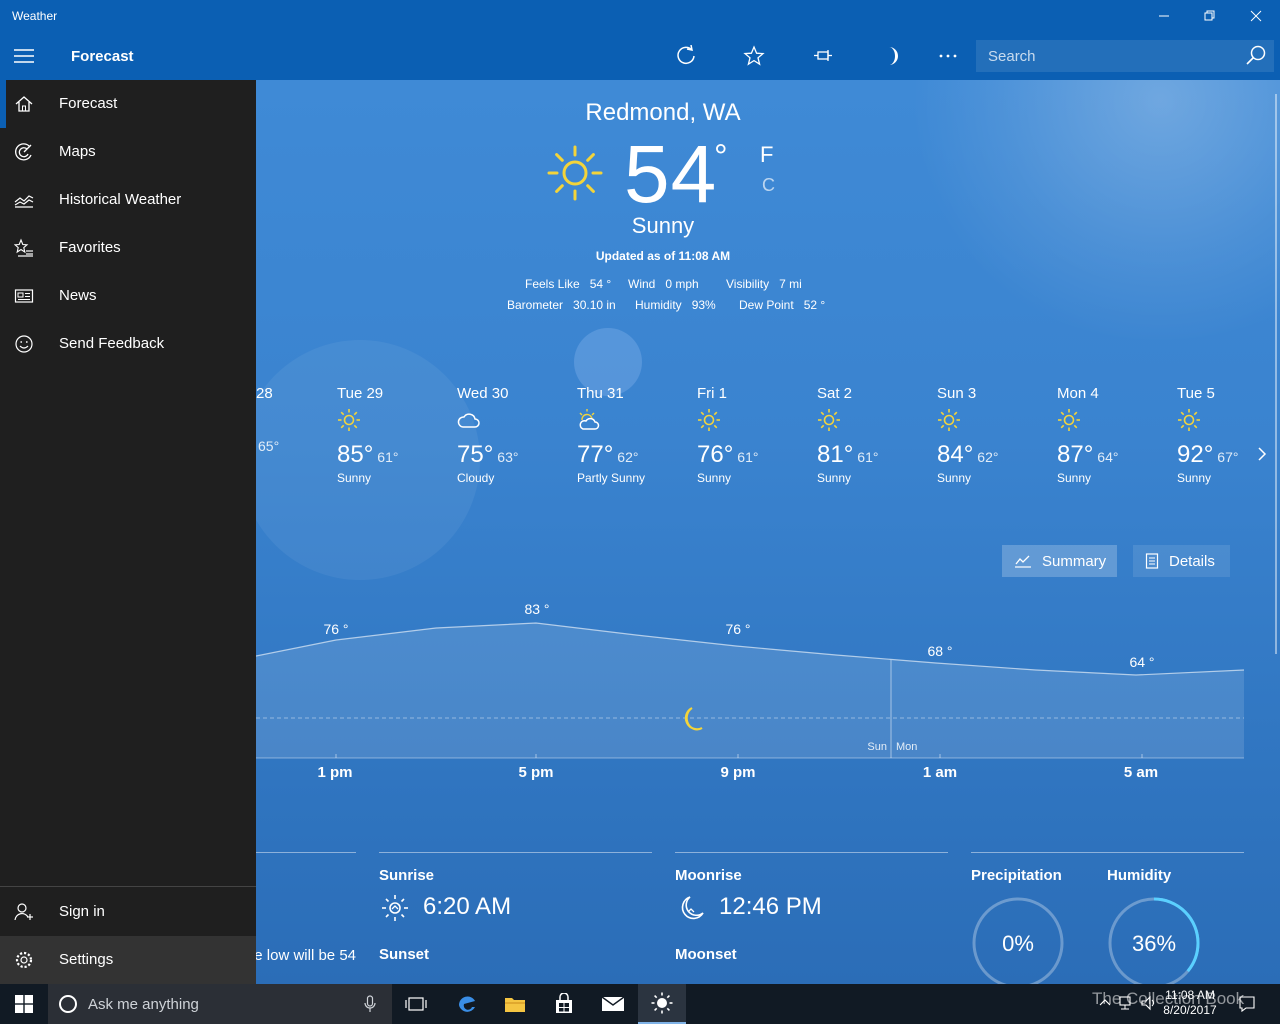 Image resolution: width=1280 pixels, height=1024 pixels. What do you see at coordinates (663, 256) in the screenshot?
I see `updated-time: Updated as of 11:08 AM` at bounding box center [663, 256].